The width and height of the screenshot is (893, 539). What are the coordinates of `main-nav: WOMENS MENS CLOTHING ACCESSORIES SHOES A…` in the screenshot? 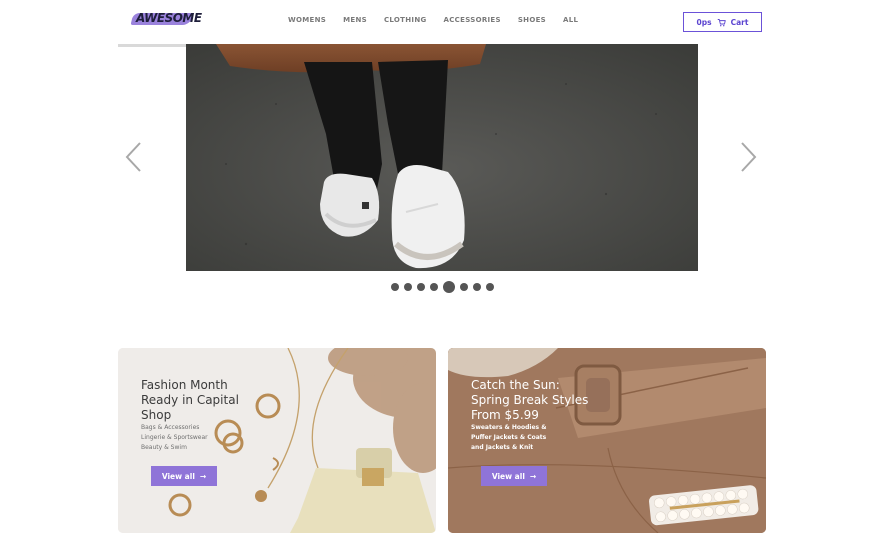 It's located at (441, 20).